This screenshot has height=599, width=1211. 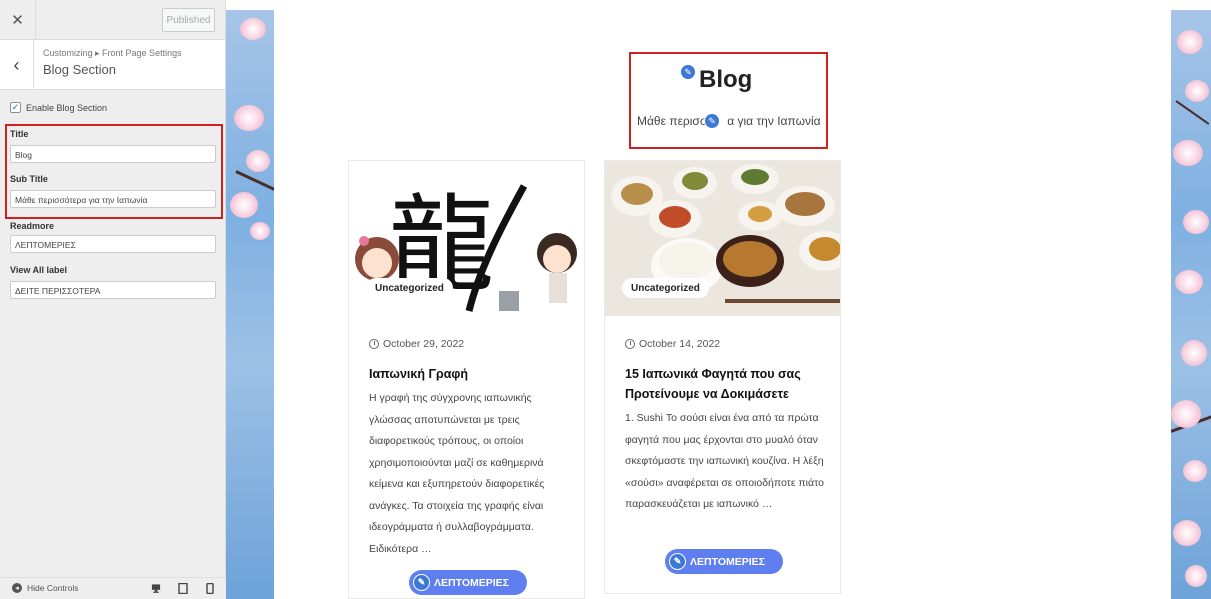 What do you see at coordinates (672, 121) in the screenshot?
I see `blog-subtitle-part-left: Μάθε περισσ` at bounding box center [672, 121].